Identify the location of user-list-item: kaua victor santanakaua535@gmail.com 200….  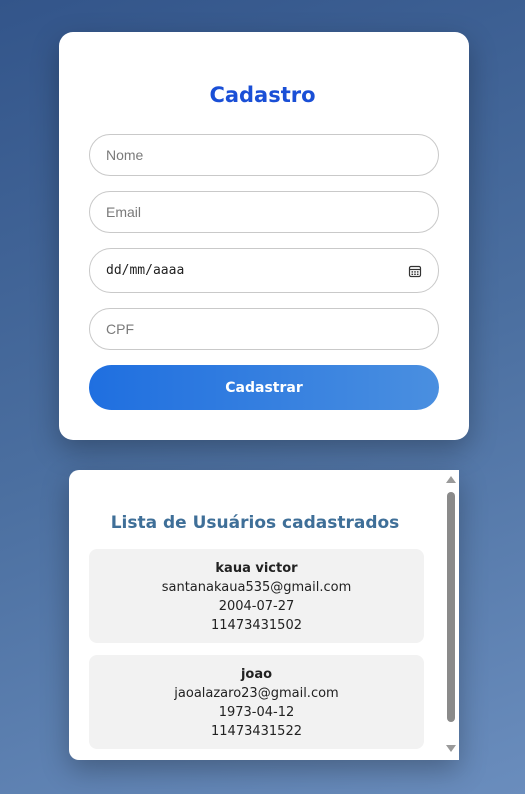
(256, 596).